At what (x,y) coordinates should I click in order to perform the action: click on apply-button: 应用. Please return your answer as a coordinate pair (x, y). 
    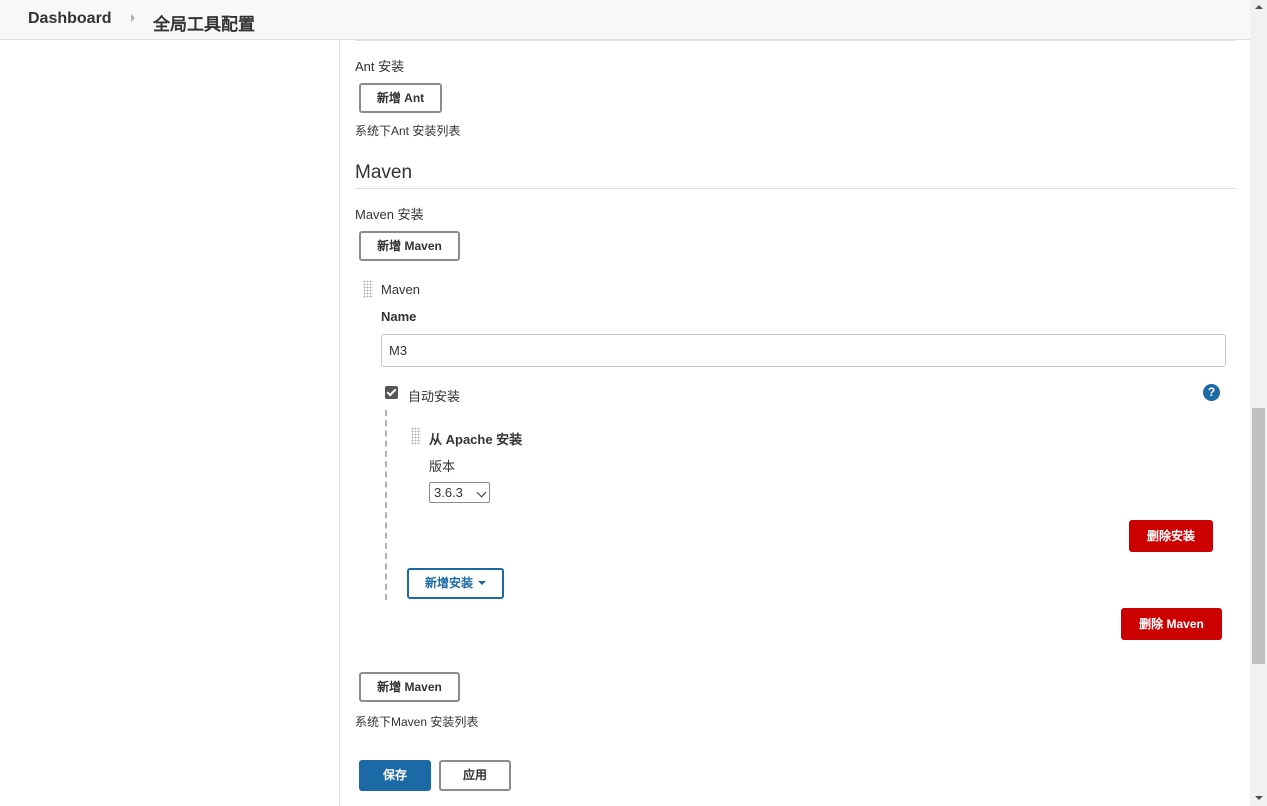
    Looking at the image, I should click on (475, 775).